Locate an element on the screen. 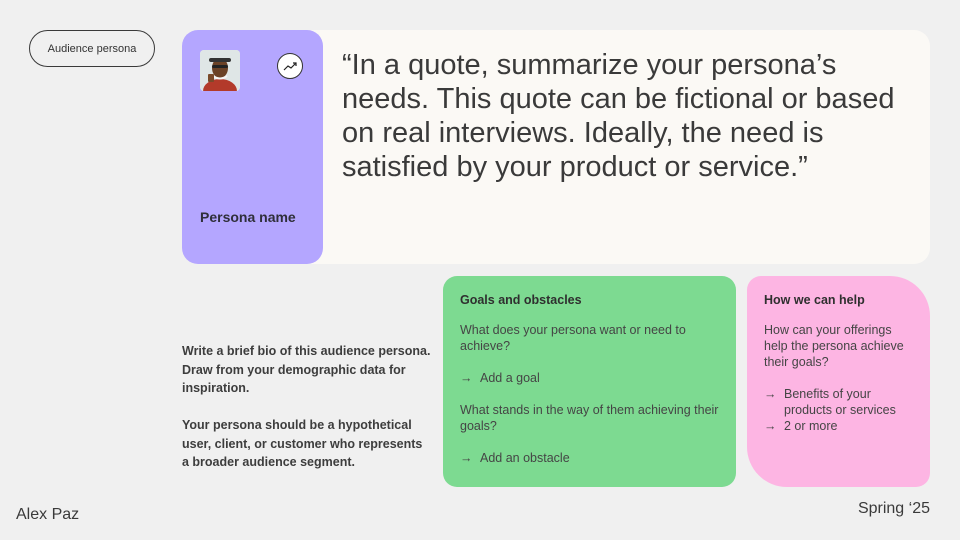  obstacle-item: → Add an obstacle is located at coordinates (590, 458).